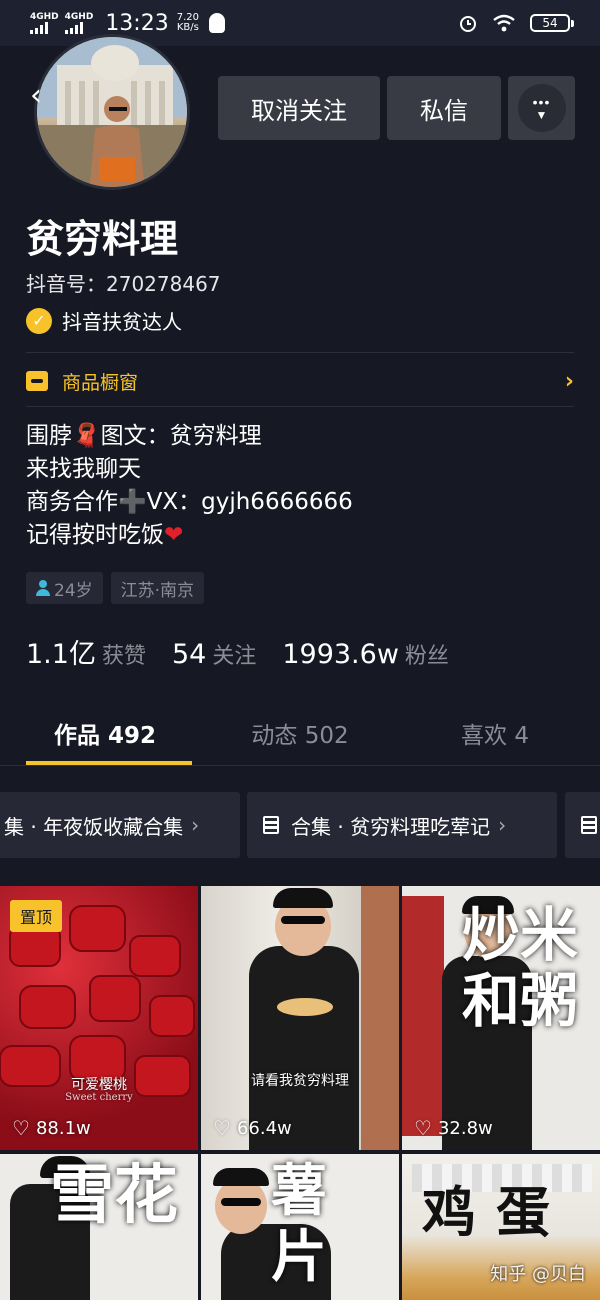 This screenshot has height=1300, width=600. What do you see at coordinates (105, 732) in the screenshot?
I see `tab-works: 作品 492` at bounding box center [105, 732].